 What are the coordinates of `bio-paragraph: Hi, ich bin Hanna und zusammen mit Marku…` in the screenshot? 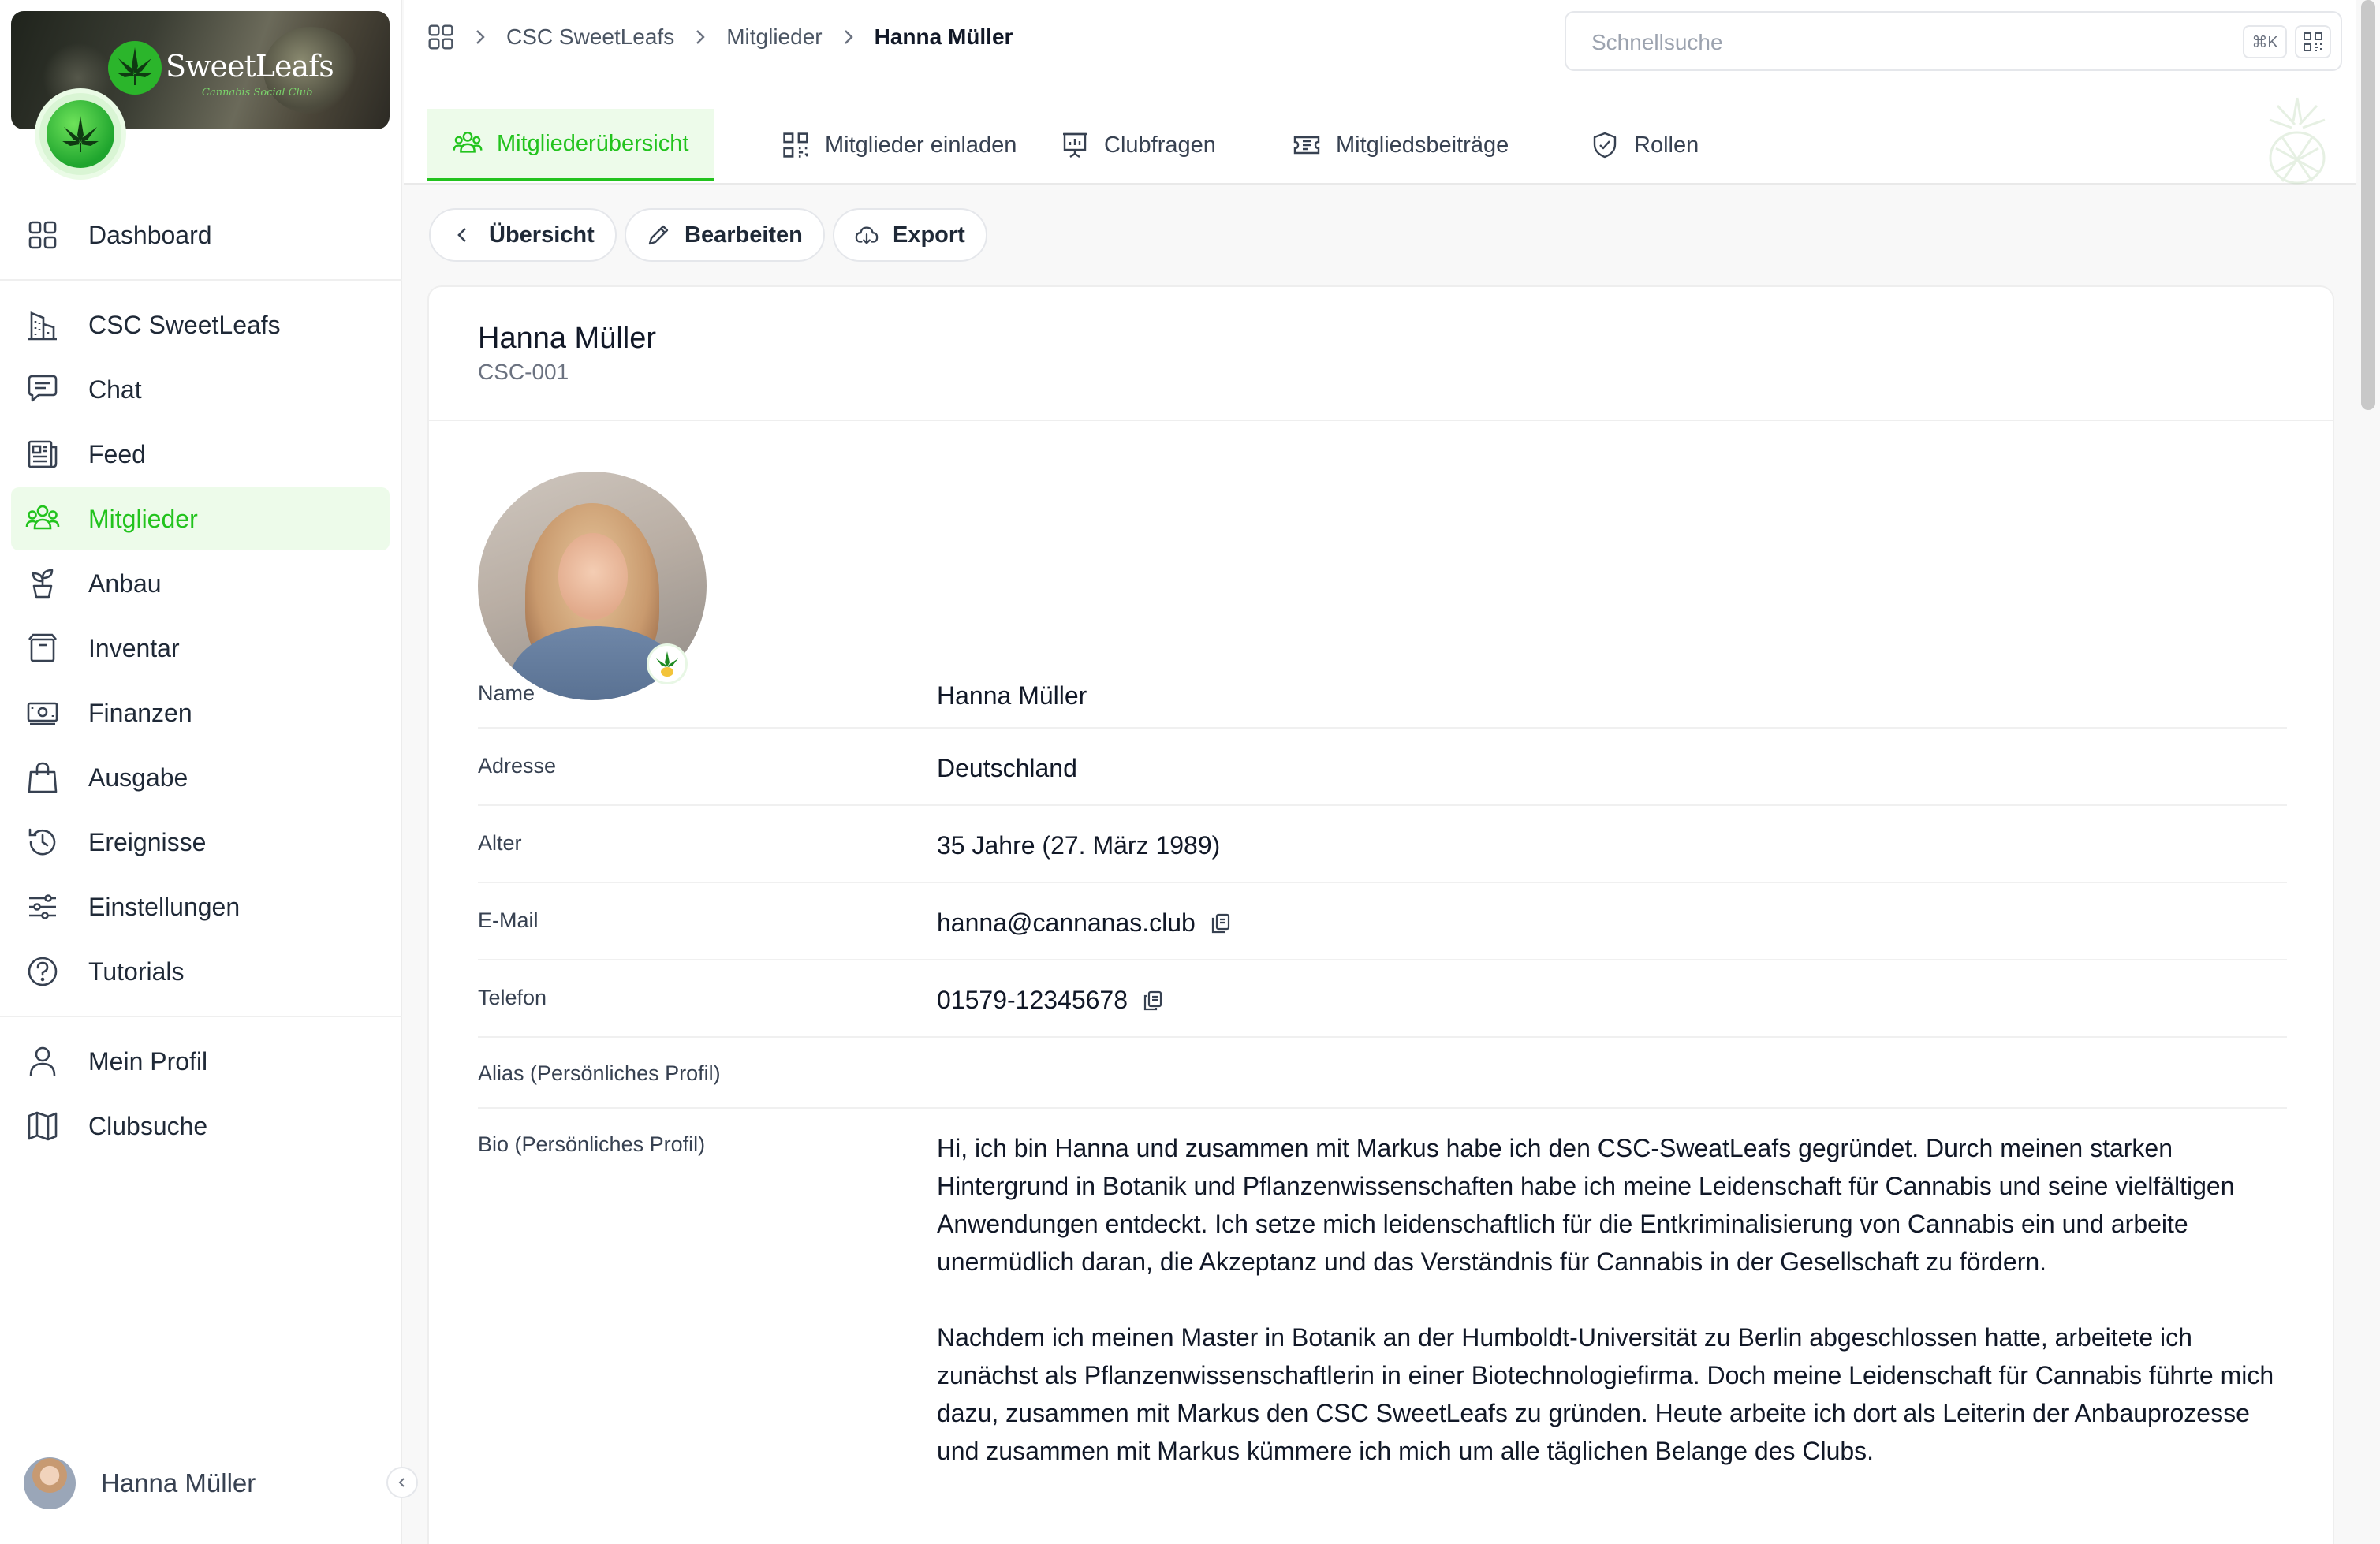 It's located at (1586, 1205).